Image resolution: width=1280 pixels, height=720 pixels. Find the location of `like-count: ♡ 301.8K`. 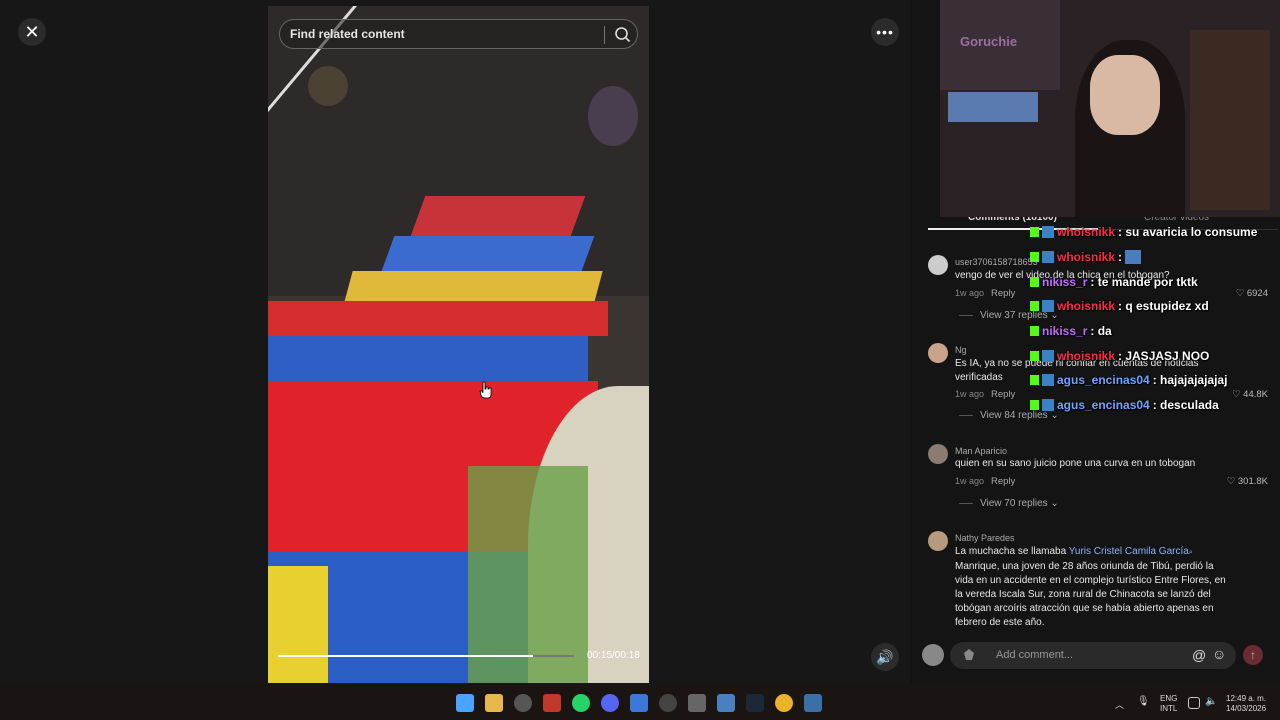

like-count: ♡ 301.8K is located at coordinates (1240, 481).